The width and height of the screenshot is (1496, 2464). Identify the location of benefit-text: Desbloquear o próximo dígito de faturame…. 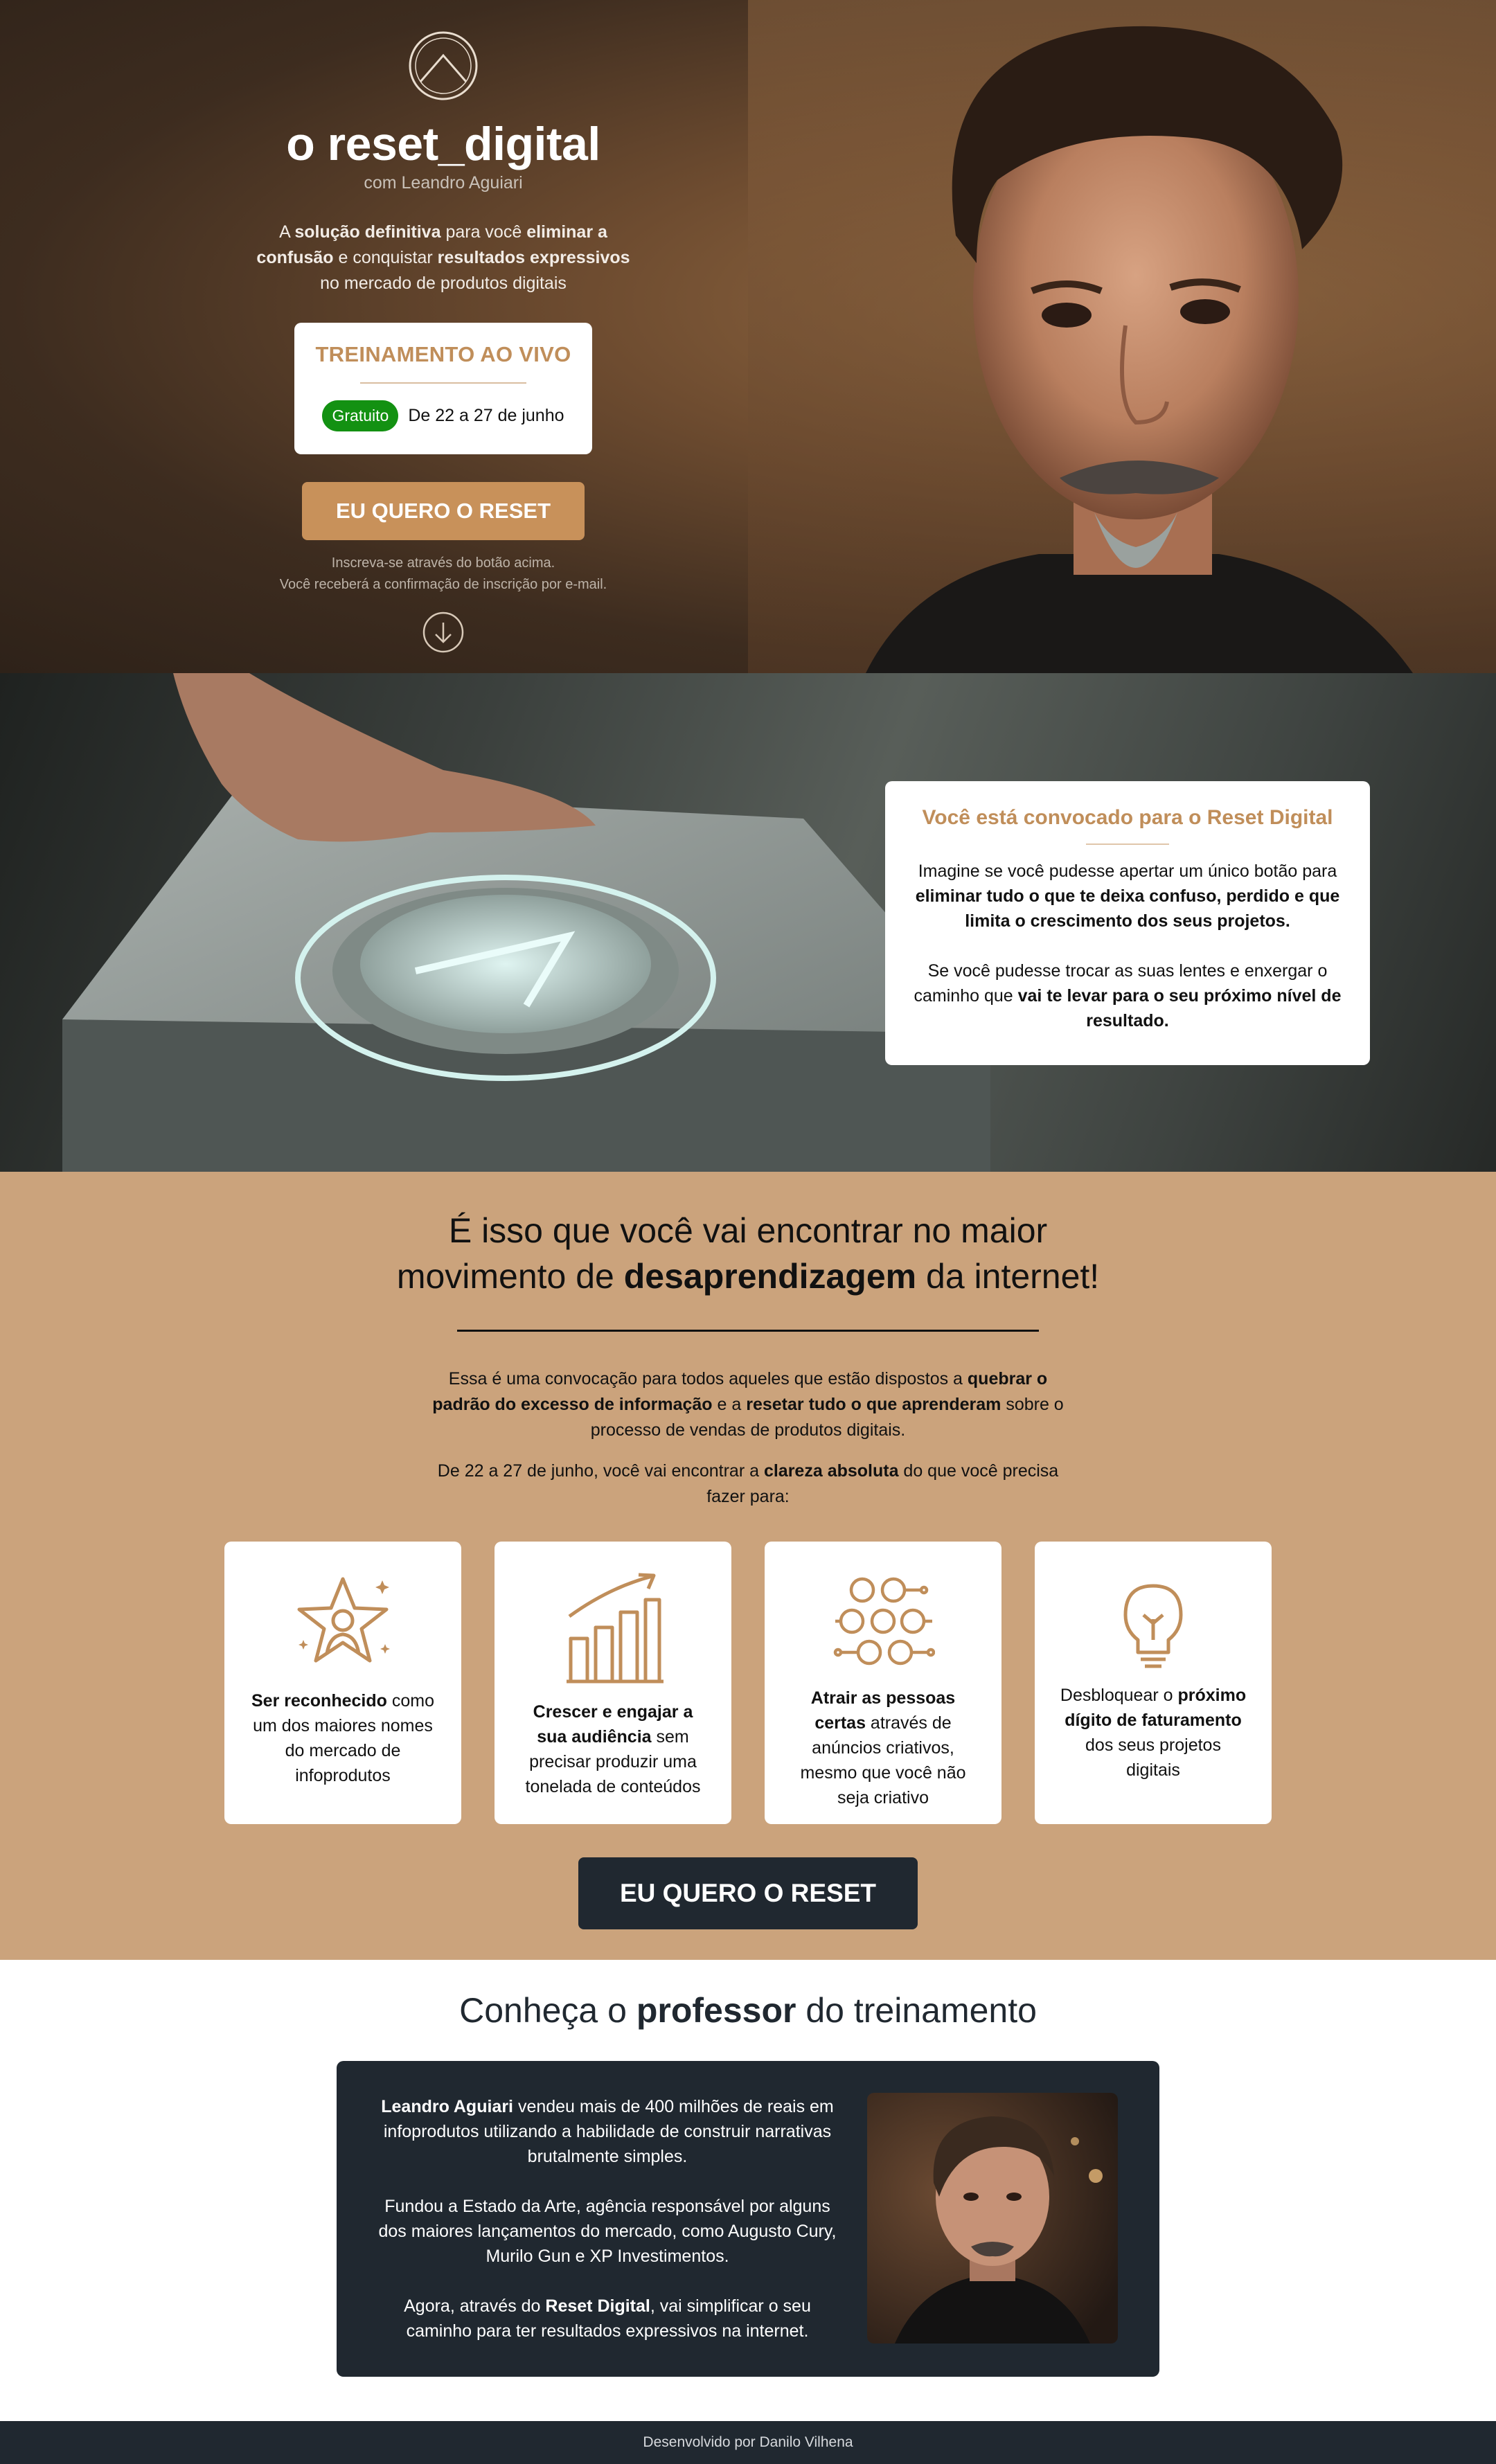
(1153, 1733).